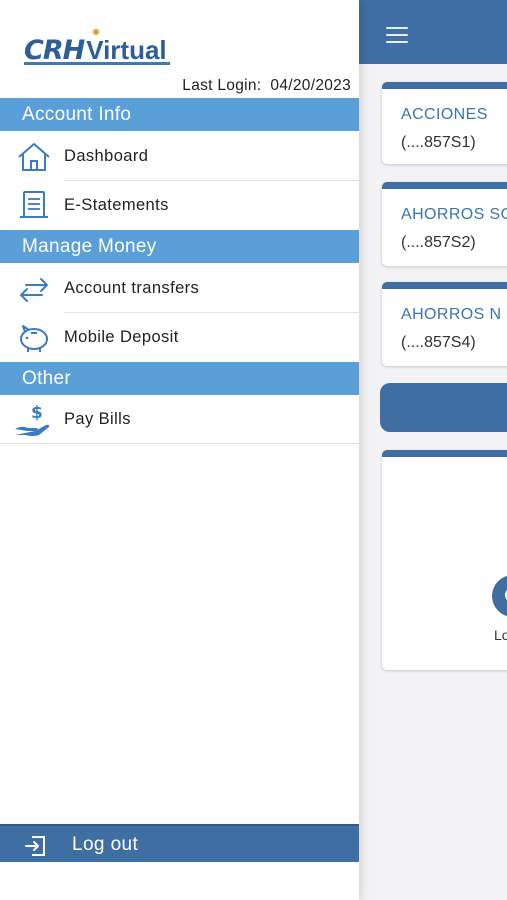  What do you see at coordinates (179, 443) in the screenshot?
I see `divider` at bounding box center [179, 443].